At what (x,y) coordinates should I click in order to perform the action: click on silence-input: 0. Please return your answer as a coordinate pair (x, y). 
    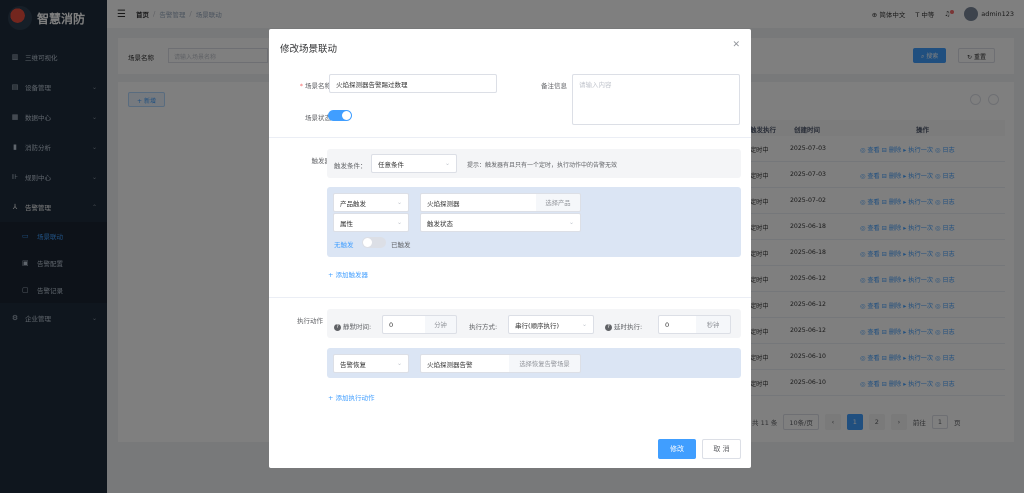
    Looking at the image, I should click on (404, 324).